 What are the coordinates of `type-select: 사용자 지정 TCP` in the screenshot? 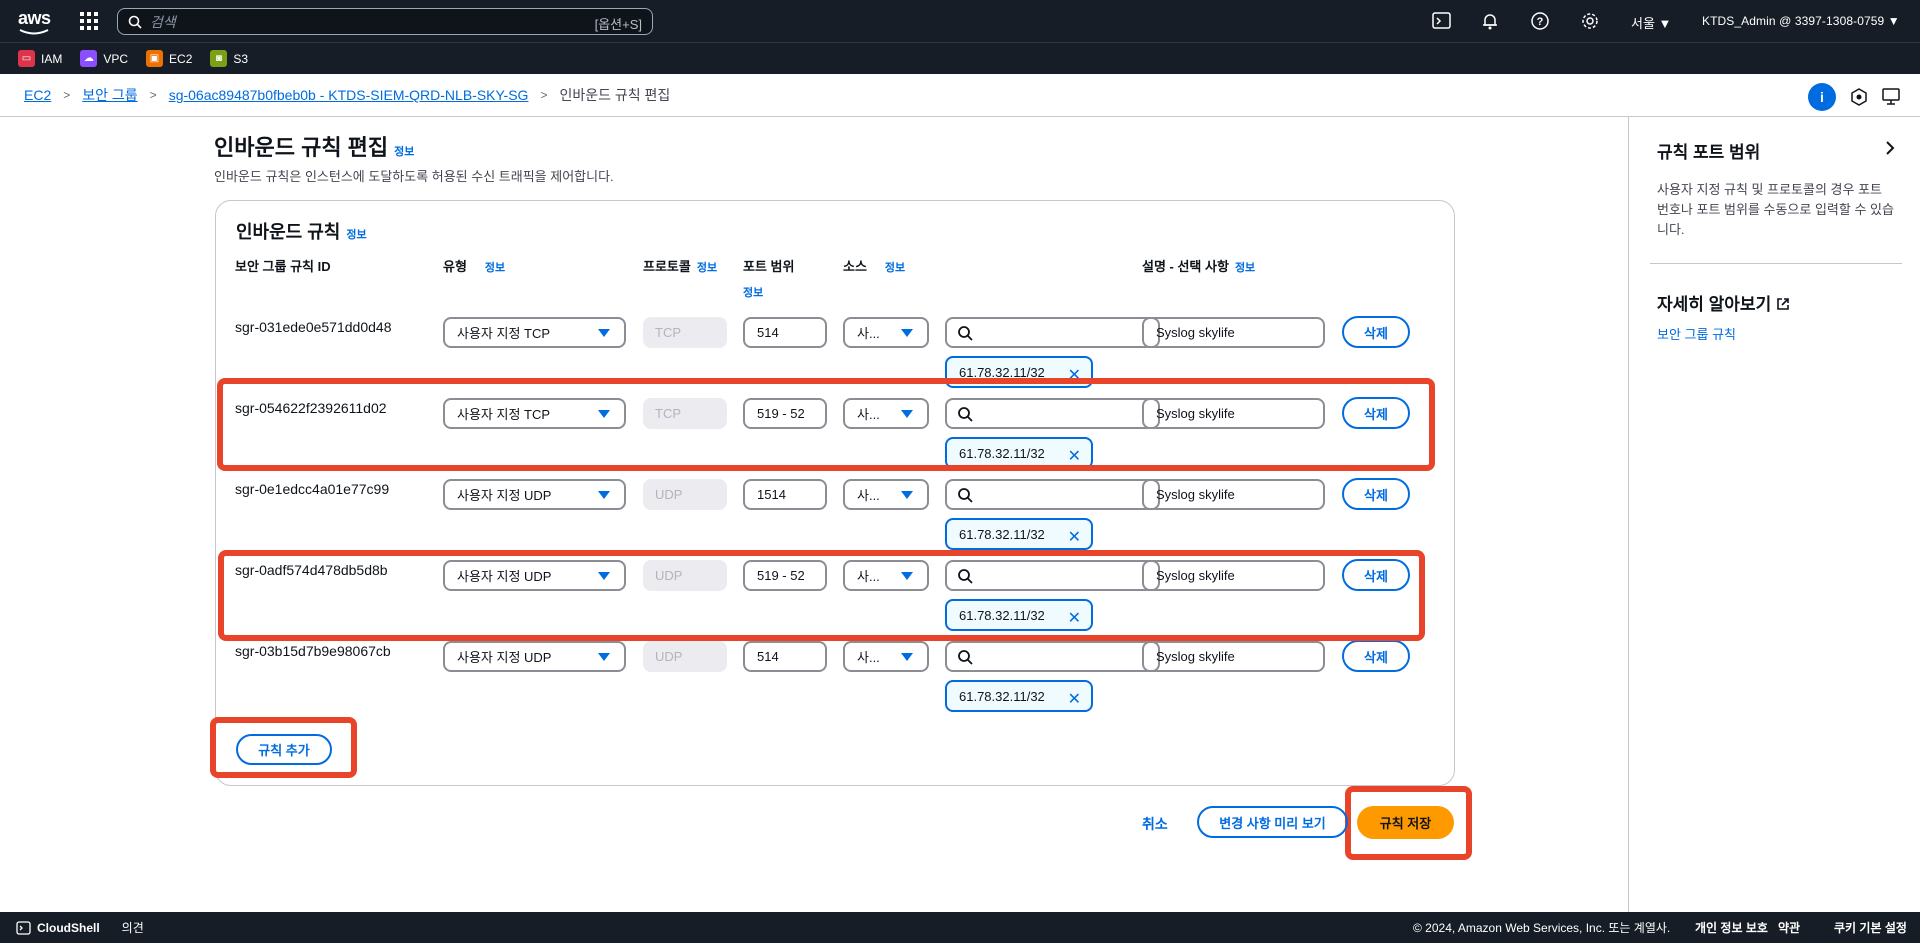 It's located at (534, 332).